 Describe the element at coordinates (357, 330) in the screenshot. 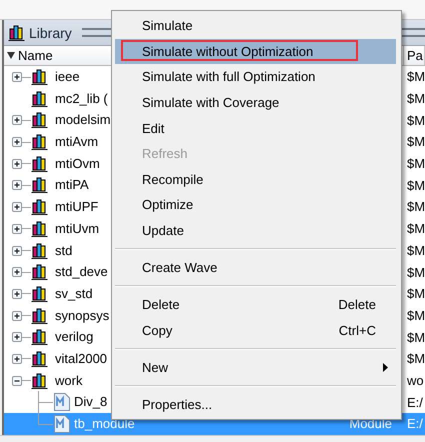

I see `shortcut-text: Ctrl+C` at that location.